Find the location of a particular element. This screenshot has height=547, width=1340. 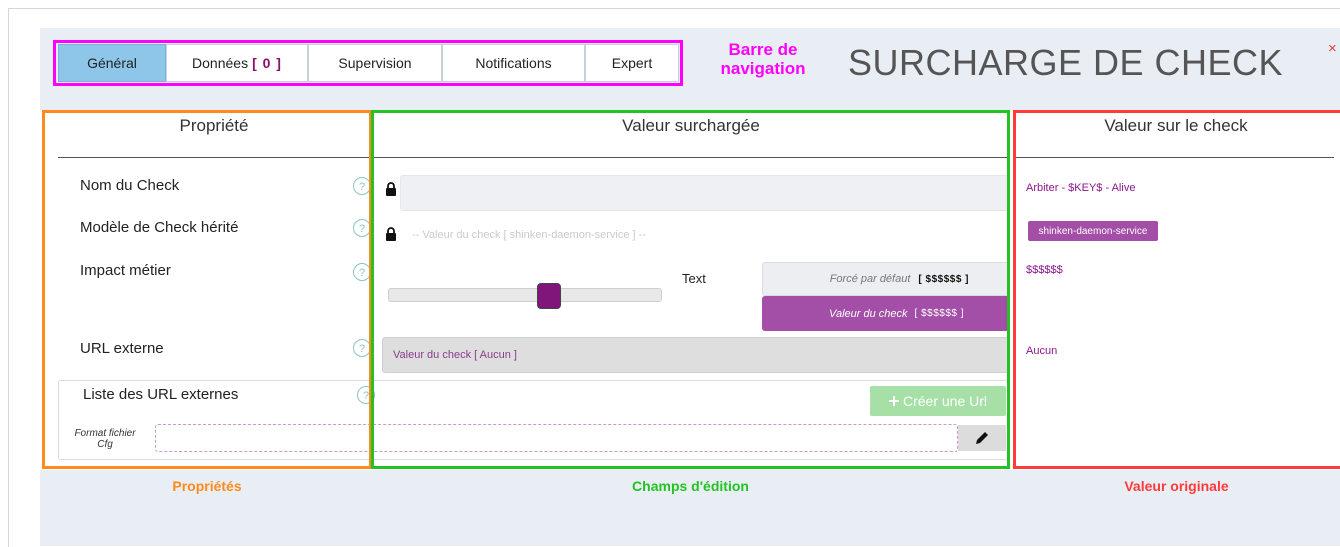

edit-fields-caption: Champs d'édition is located at coordinates (690, 486).